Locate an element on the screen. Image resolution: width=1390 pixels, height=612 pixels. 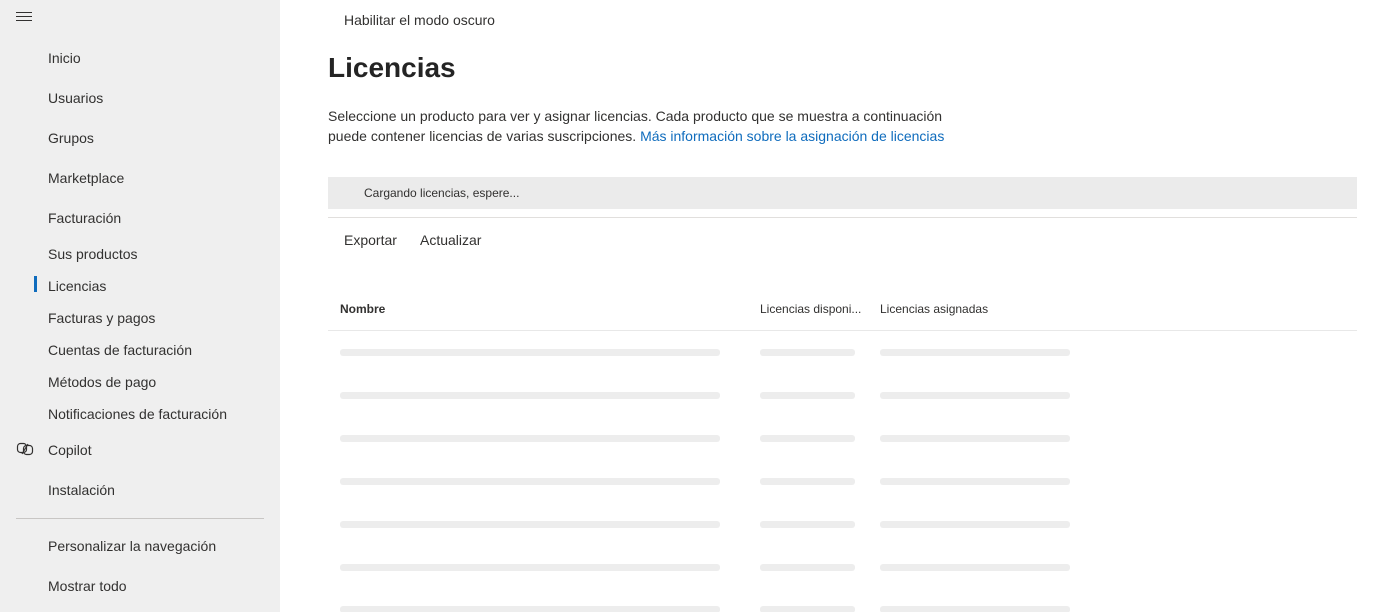
nav-item-facturacion: Facturación is located at coordinates (84, 218).